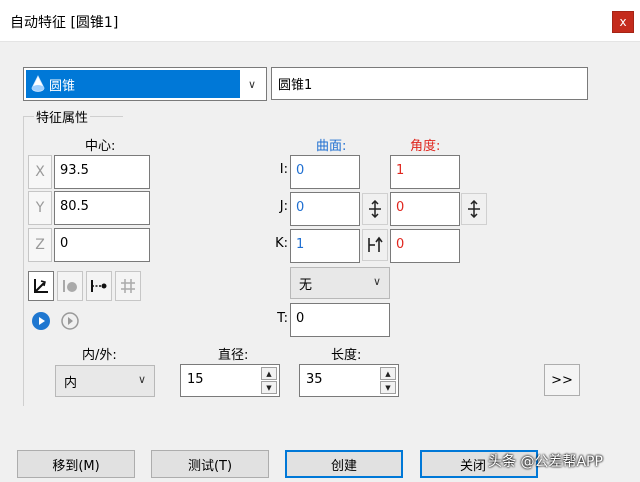 This screenshot has width=640, height=482. Describe the element at coordinates (100, 146) in the screenshot. I see `center-header: 中心:` at that location.